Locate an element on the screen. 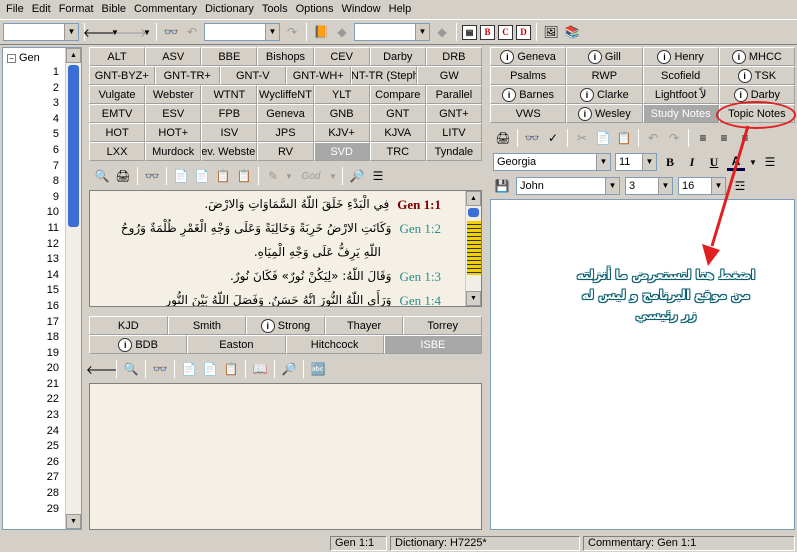 The height and width of the screenshot is (552, 797). back-arrow-icon: 🡐 is located at coordinates (102, 369).